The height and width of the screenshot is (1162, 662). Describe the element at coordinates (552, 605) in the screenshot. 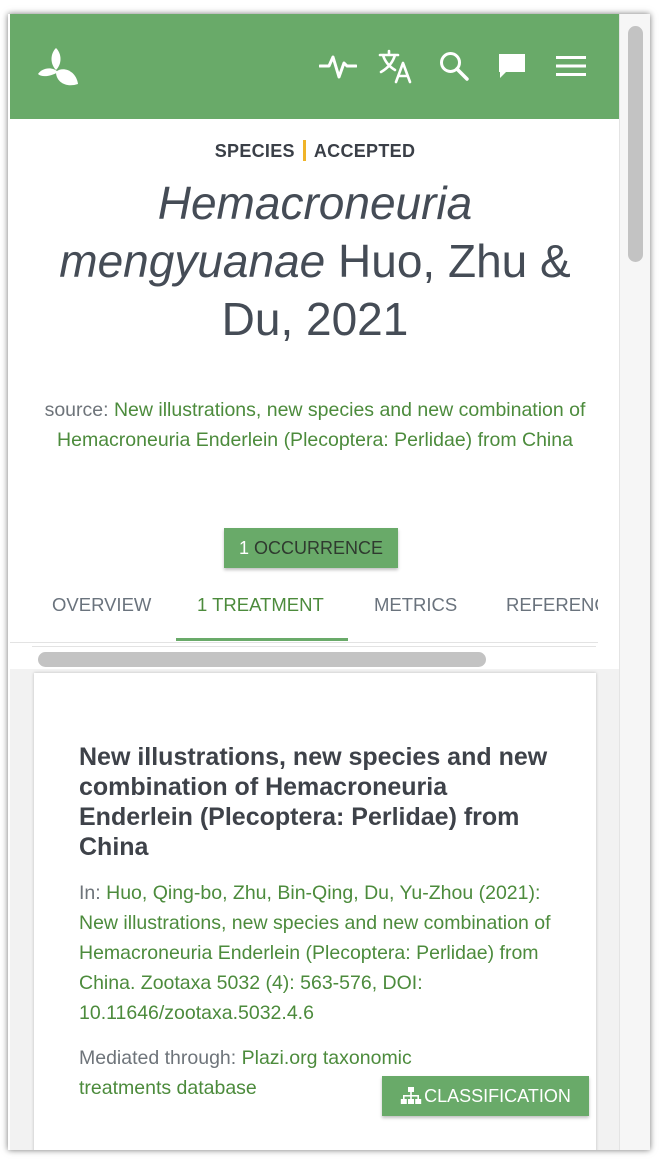

I see `tab-references: REFERENCES` at that location.